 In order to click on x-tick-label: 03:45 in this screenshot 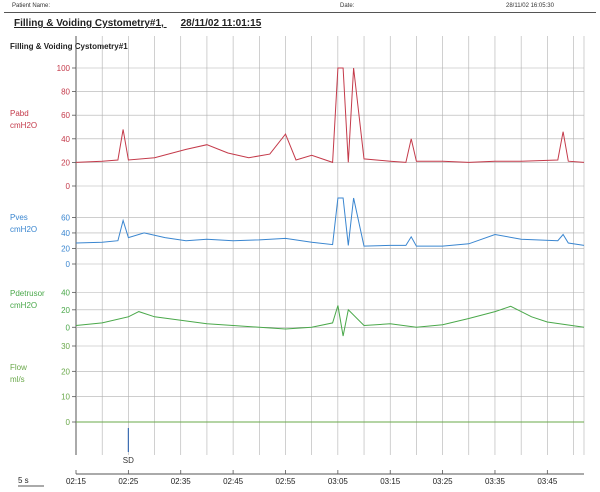, I will do `click(547, 481)`.